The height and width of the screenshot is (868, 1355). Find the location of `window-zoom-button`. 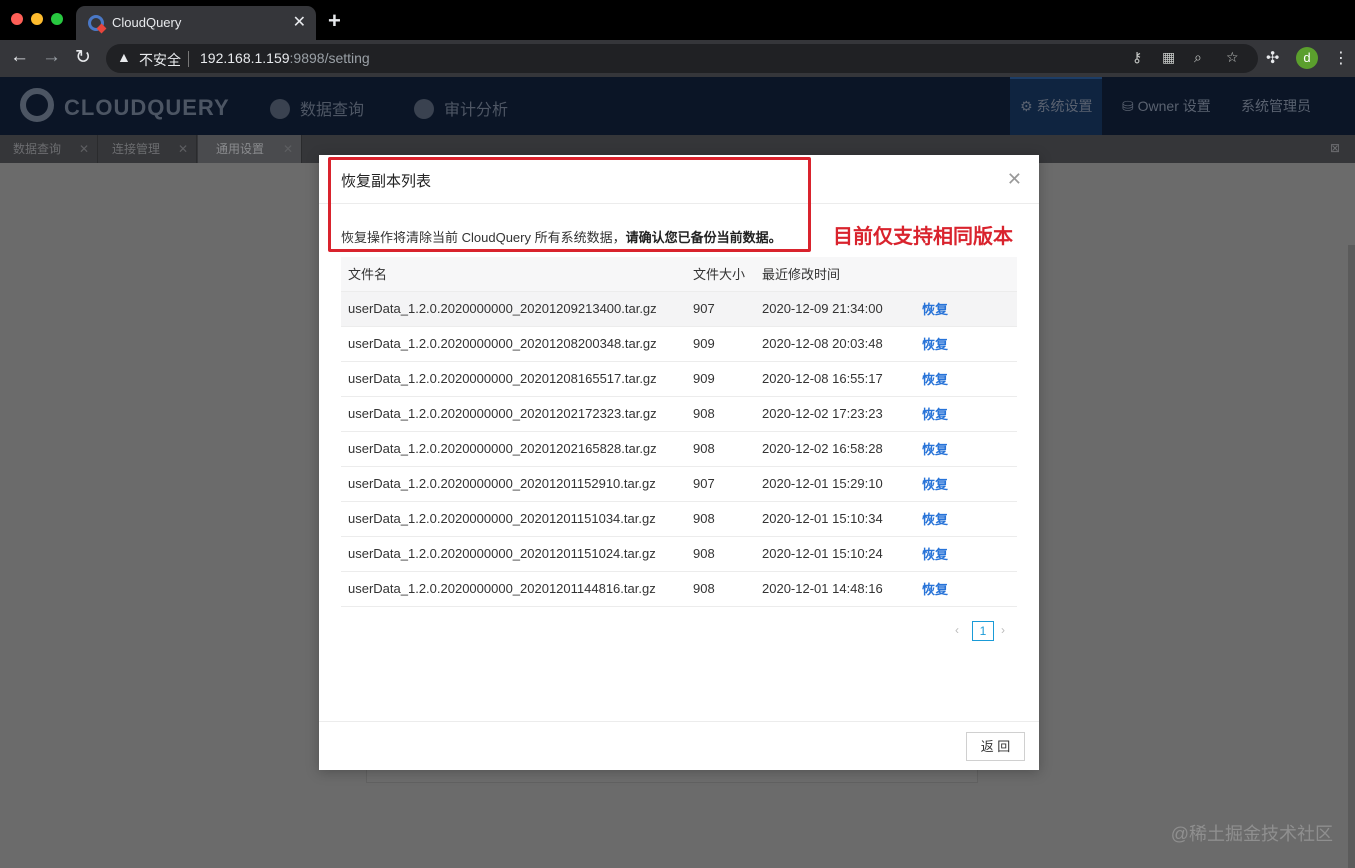

window-zoom-button is located at coordinates (57, 19).